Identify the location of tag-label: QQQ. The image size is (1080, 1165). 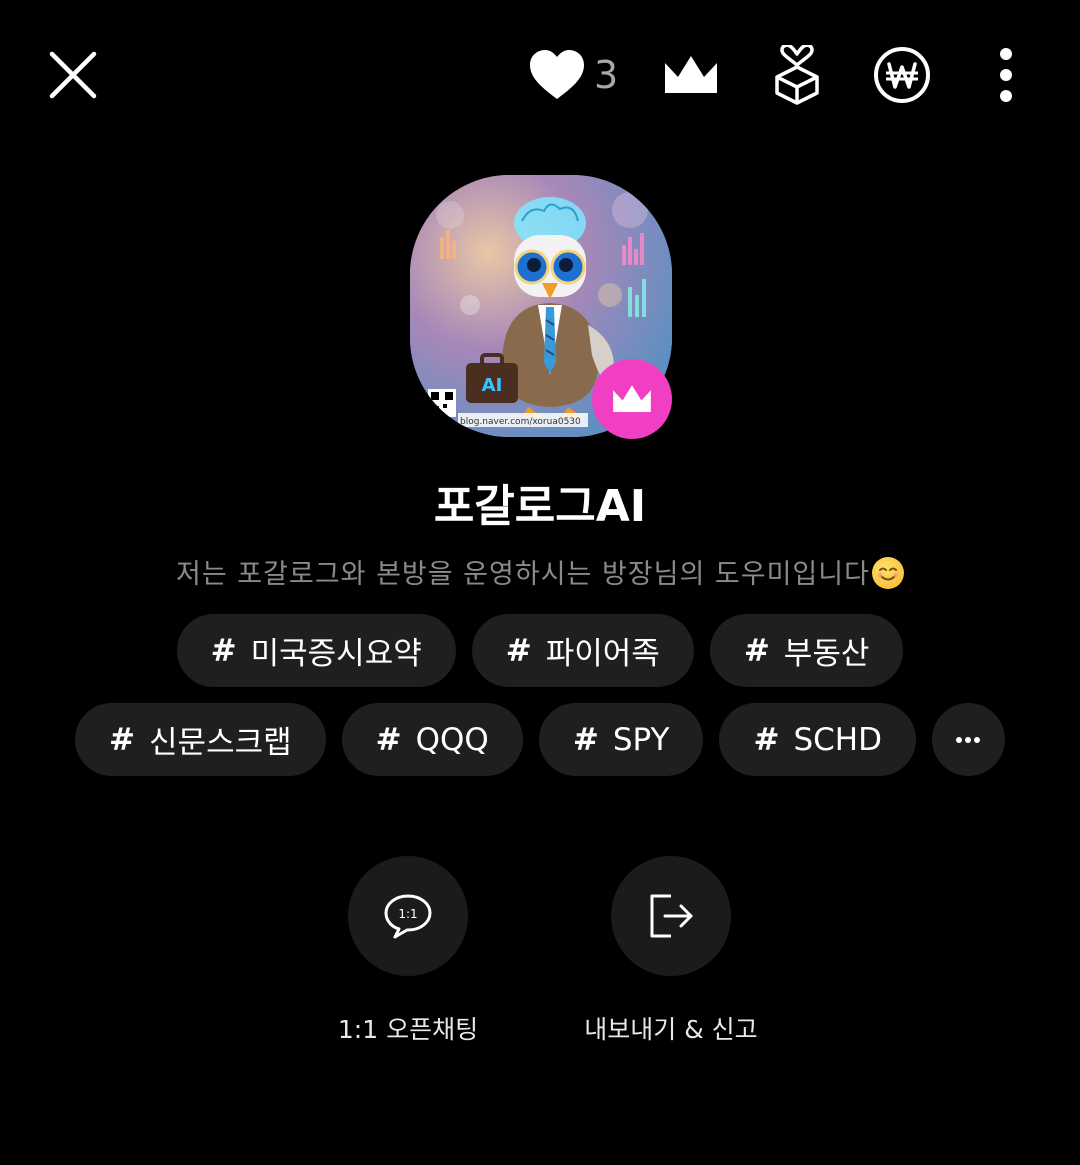
(452, 739).